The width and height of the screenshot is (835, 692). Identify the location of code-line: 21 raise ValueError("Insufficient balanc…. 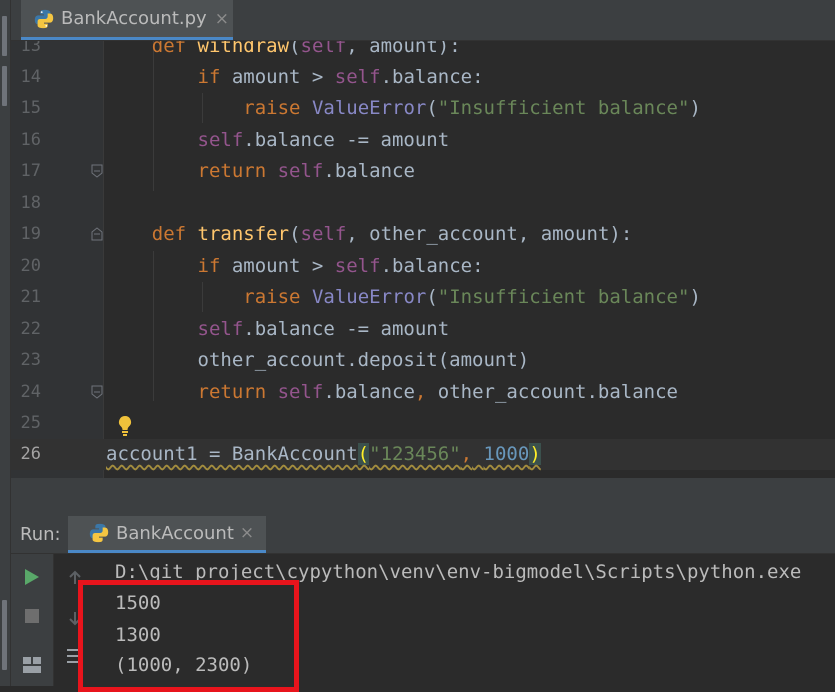
(423, 297).